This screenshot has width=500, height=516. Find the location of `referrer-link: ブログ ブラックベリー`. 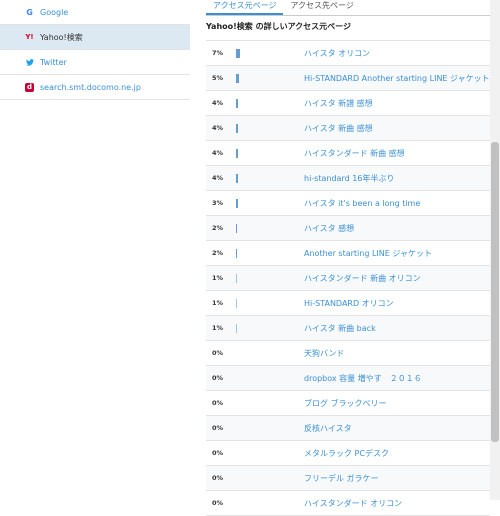

referrer-link: ブログ ブラックベリー is located at coordinates (345, 403).